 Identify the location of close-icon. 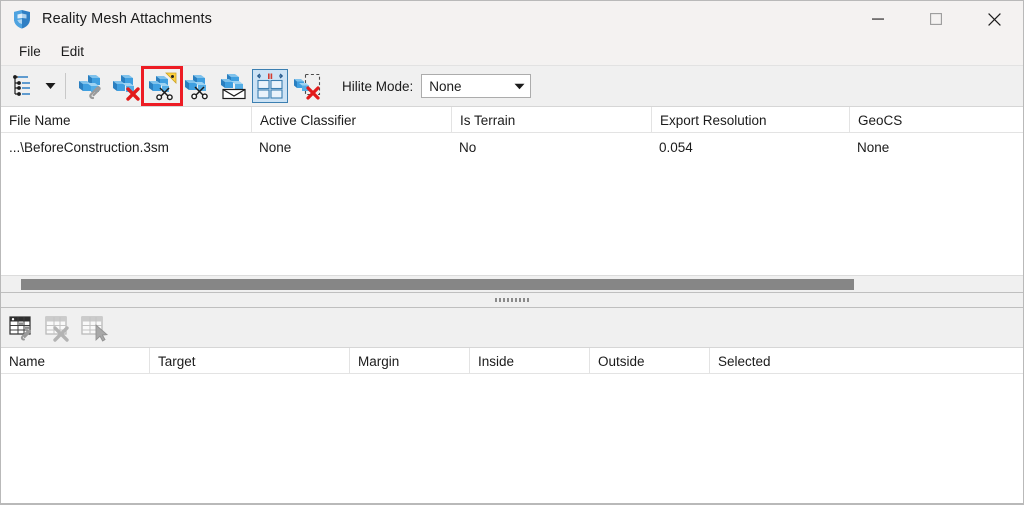
(994, 19).